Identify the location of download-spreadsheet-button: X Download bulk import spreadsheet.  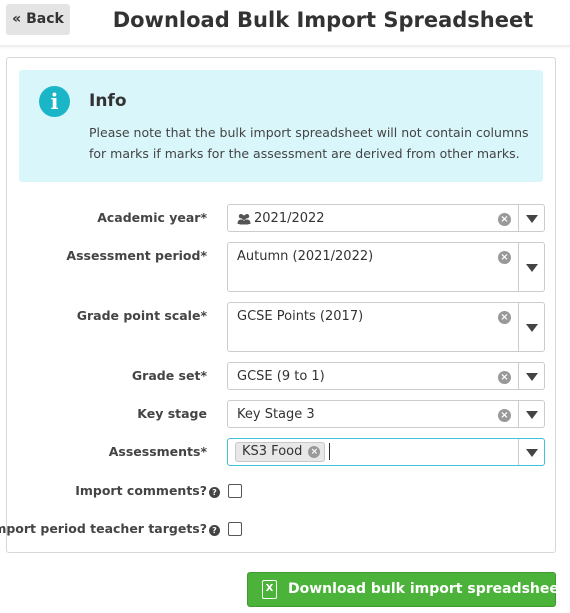
(406, 589).